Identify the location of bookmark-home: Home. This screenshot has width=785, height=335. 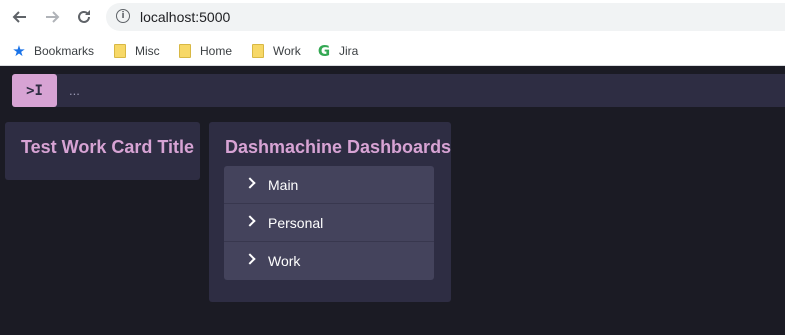
(205, 51).